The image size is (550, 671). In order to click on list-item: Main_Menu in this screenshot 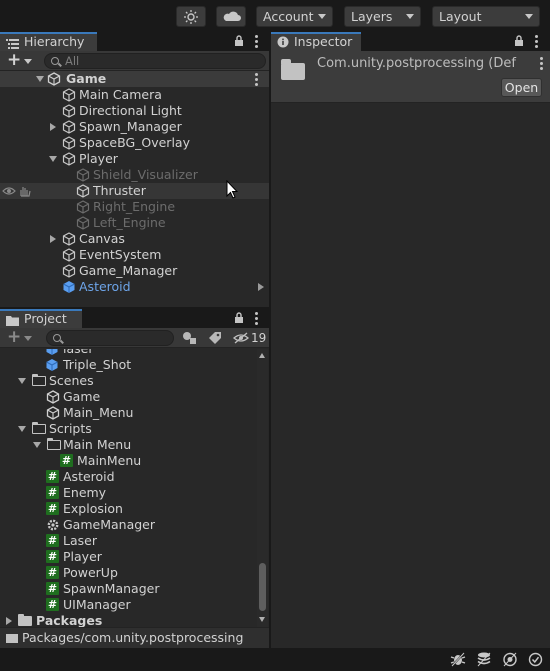, I will do `click(128, 413)`.